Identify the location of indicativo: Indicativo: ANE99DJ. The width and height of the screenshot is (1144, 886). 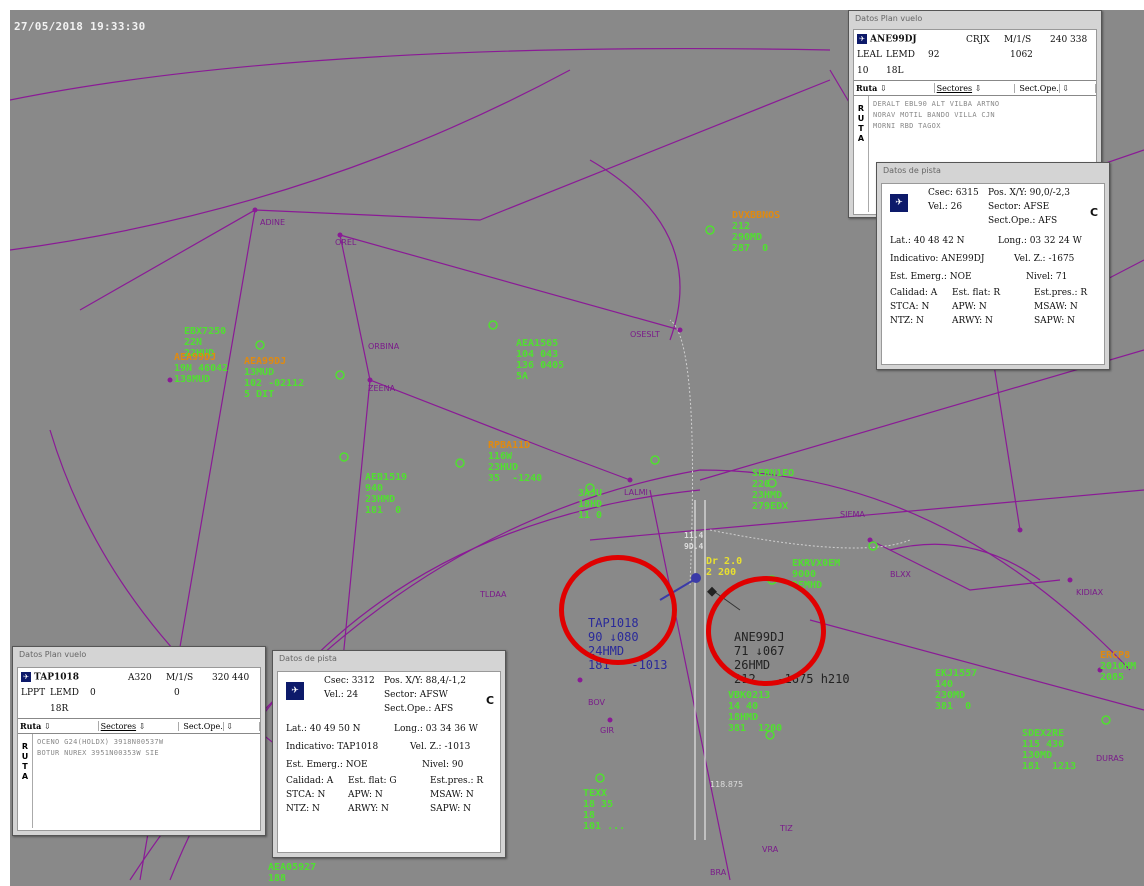
(937, 259).